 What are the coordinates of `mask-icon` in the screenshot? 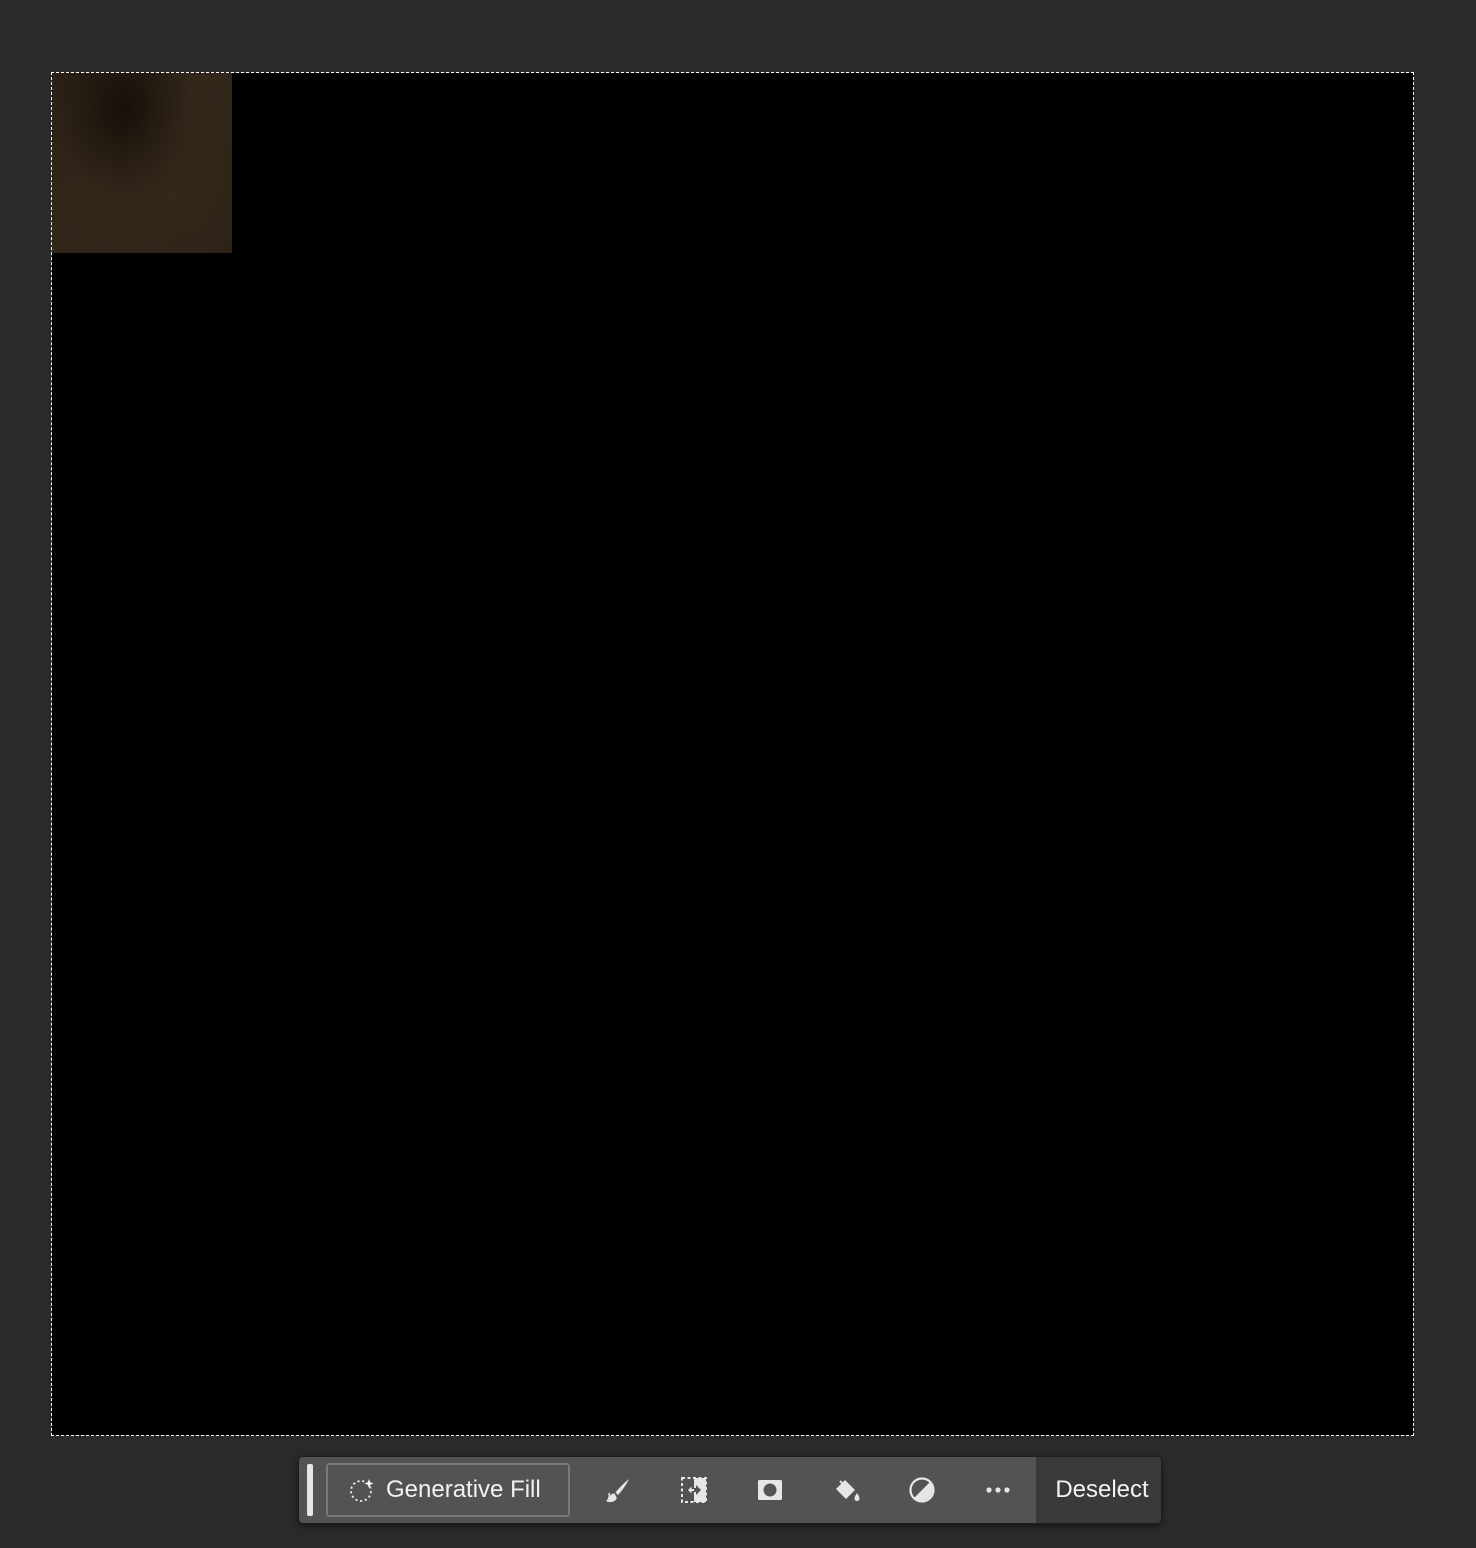 It's located at (770, 1490).